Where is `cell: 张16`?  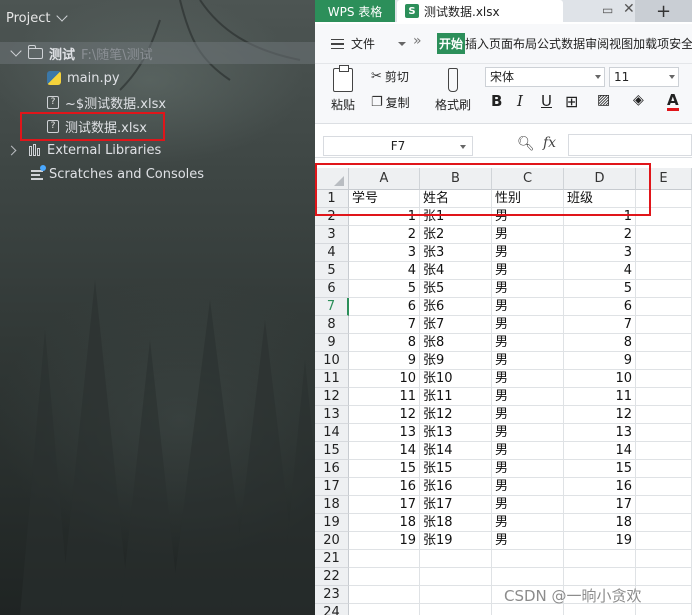
cell: 张16 is located at coordinates (456, 487).